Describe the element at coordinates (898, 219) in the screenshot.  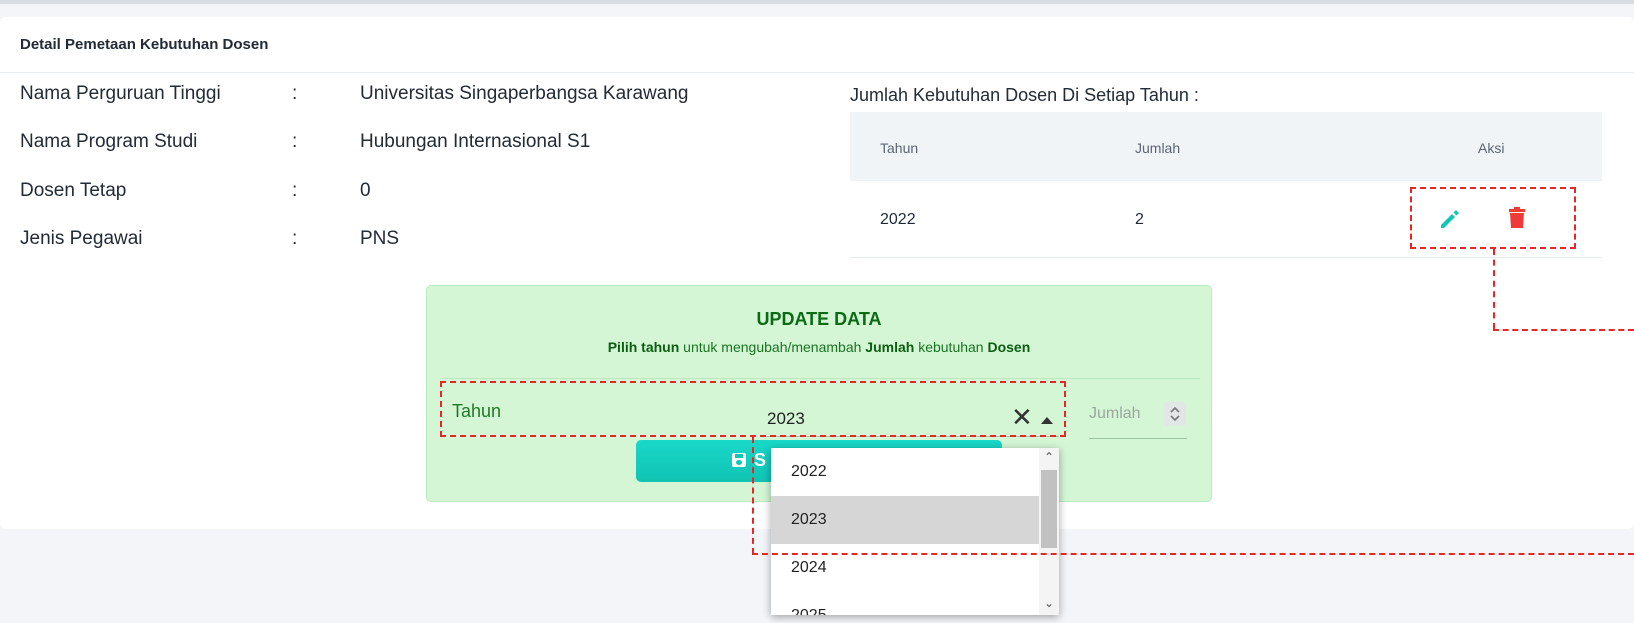
I see `cell-tahun: 2022` at that location.